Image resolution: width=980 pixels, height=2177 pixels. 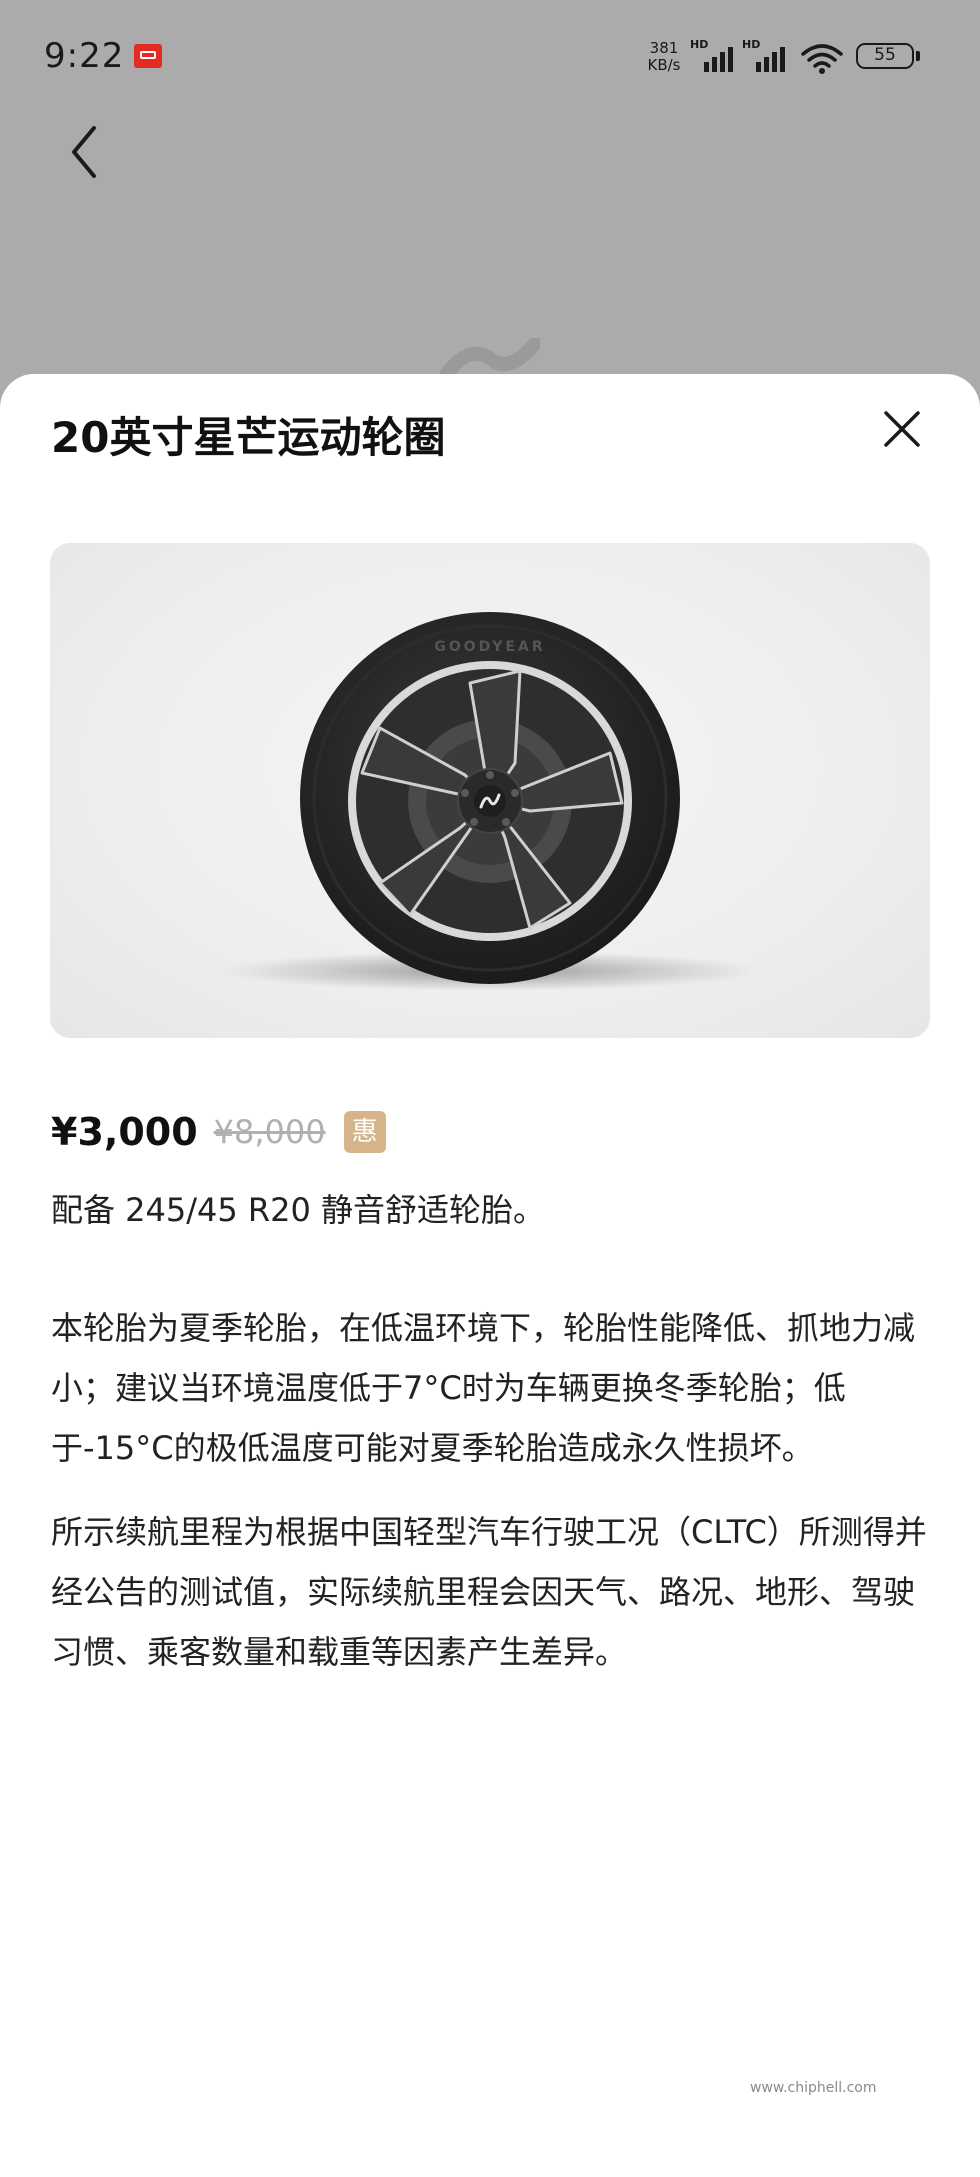 What do you see at coordinates (664, 48) in the screenshot?
I see `net-speed-value: 381` at bounding box center [664, 48].